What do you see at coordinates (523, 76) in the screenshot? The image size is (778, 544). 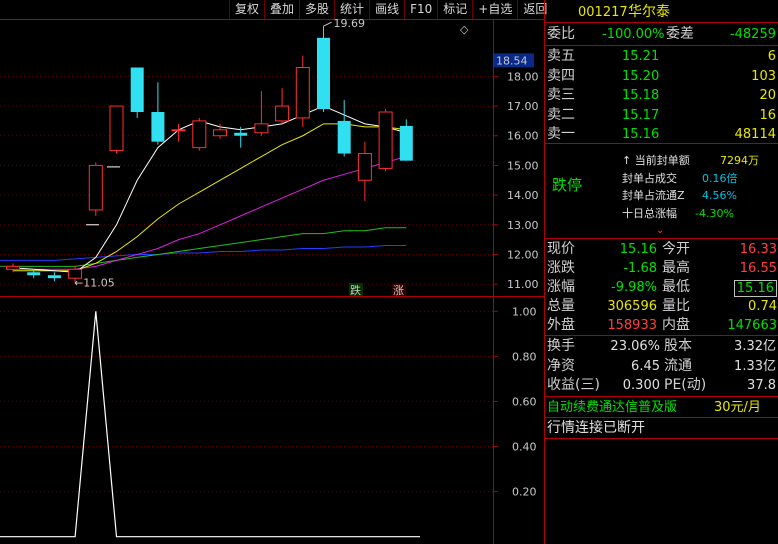 I see `price-tick-label: 18.00` at bounding box center [523, 76].